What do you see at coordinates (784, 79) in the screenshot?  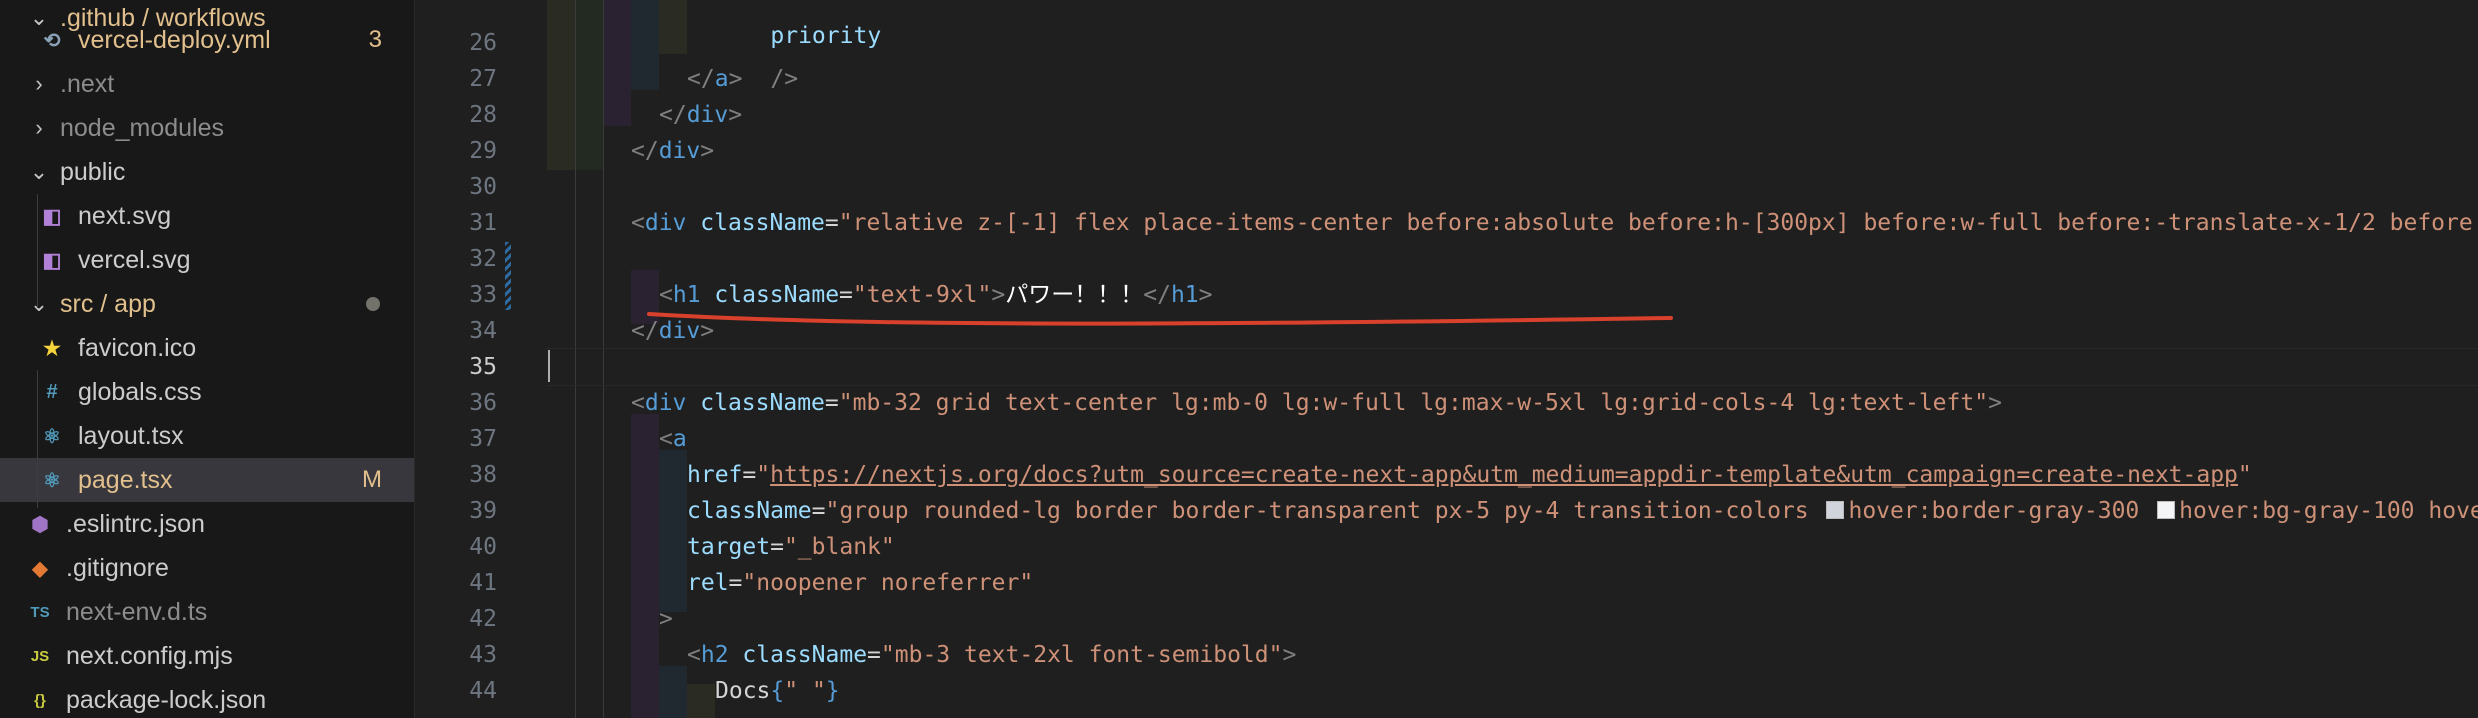 I see `code-token: />` at bounding box center [784, 79].